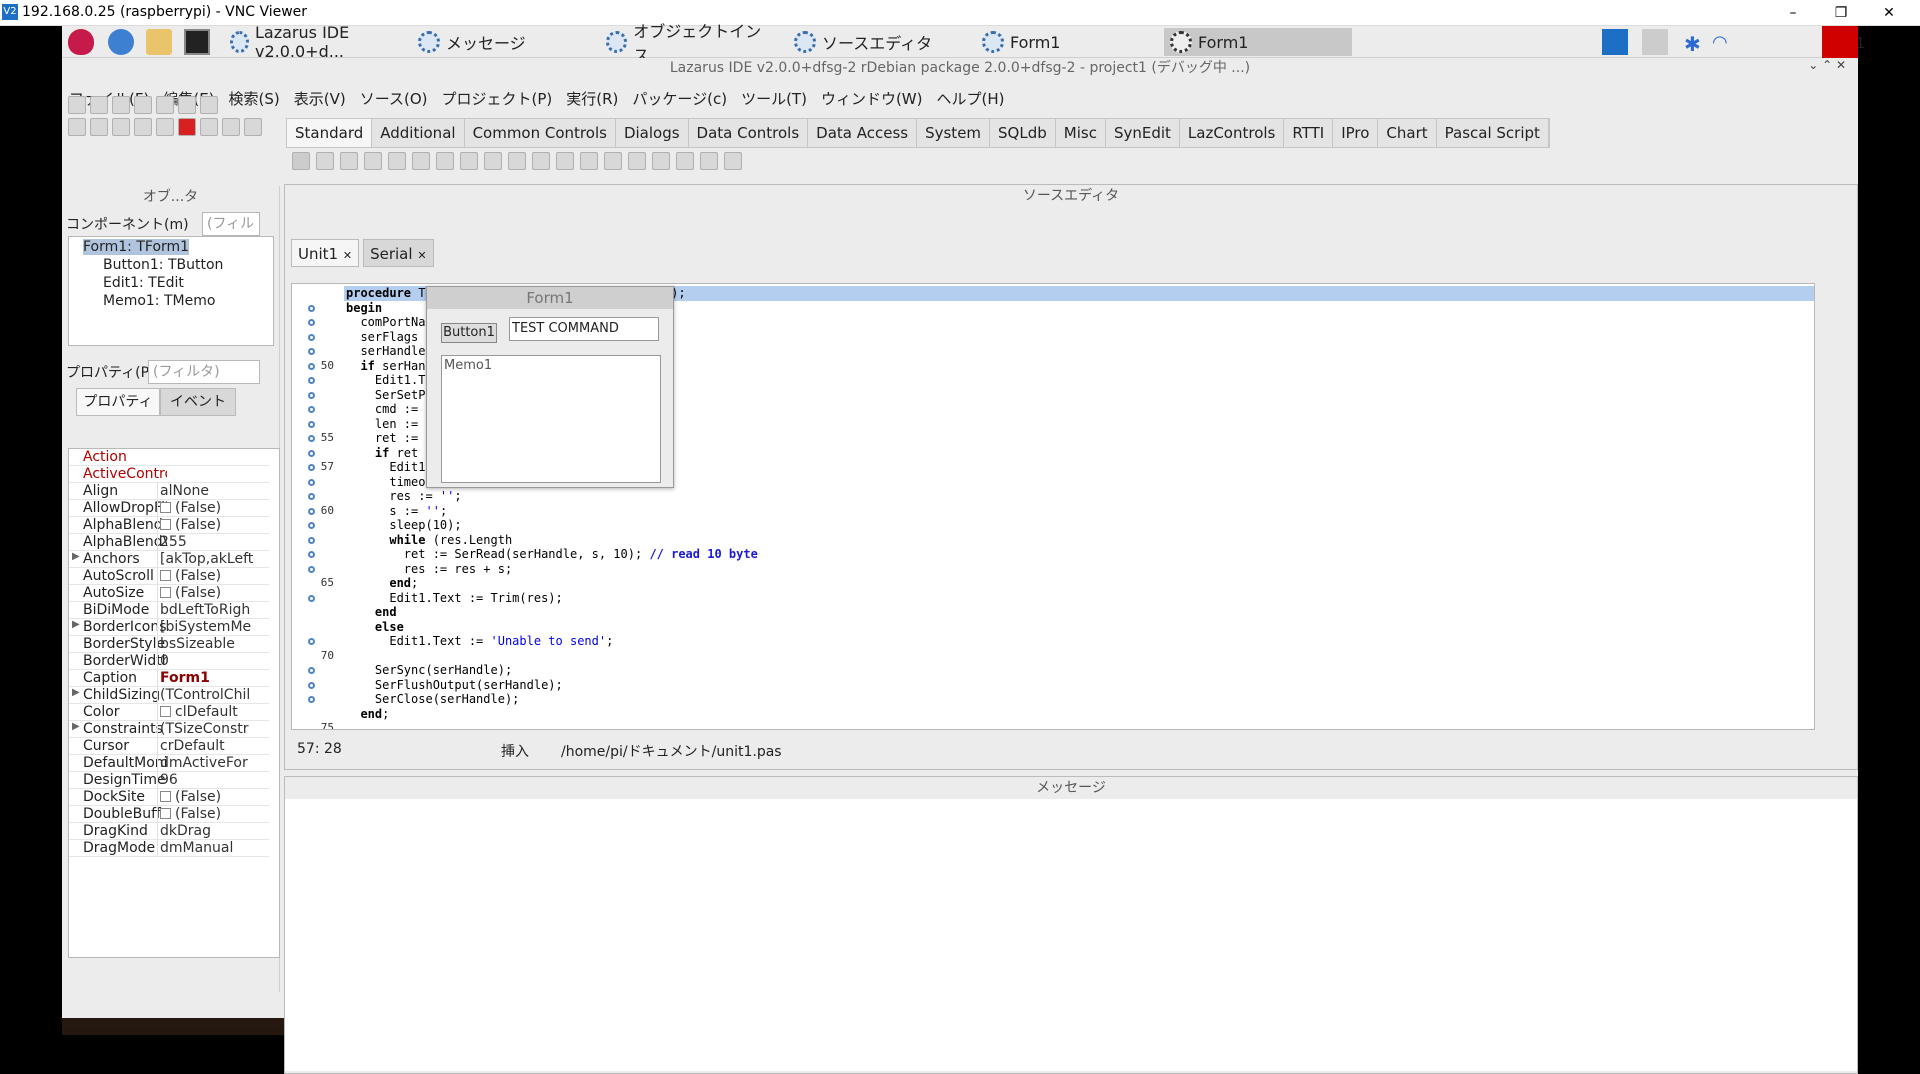 The image size is (1920, 1074). I want to click on edit1-input: TEST COMMAND, so click(584, 329).